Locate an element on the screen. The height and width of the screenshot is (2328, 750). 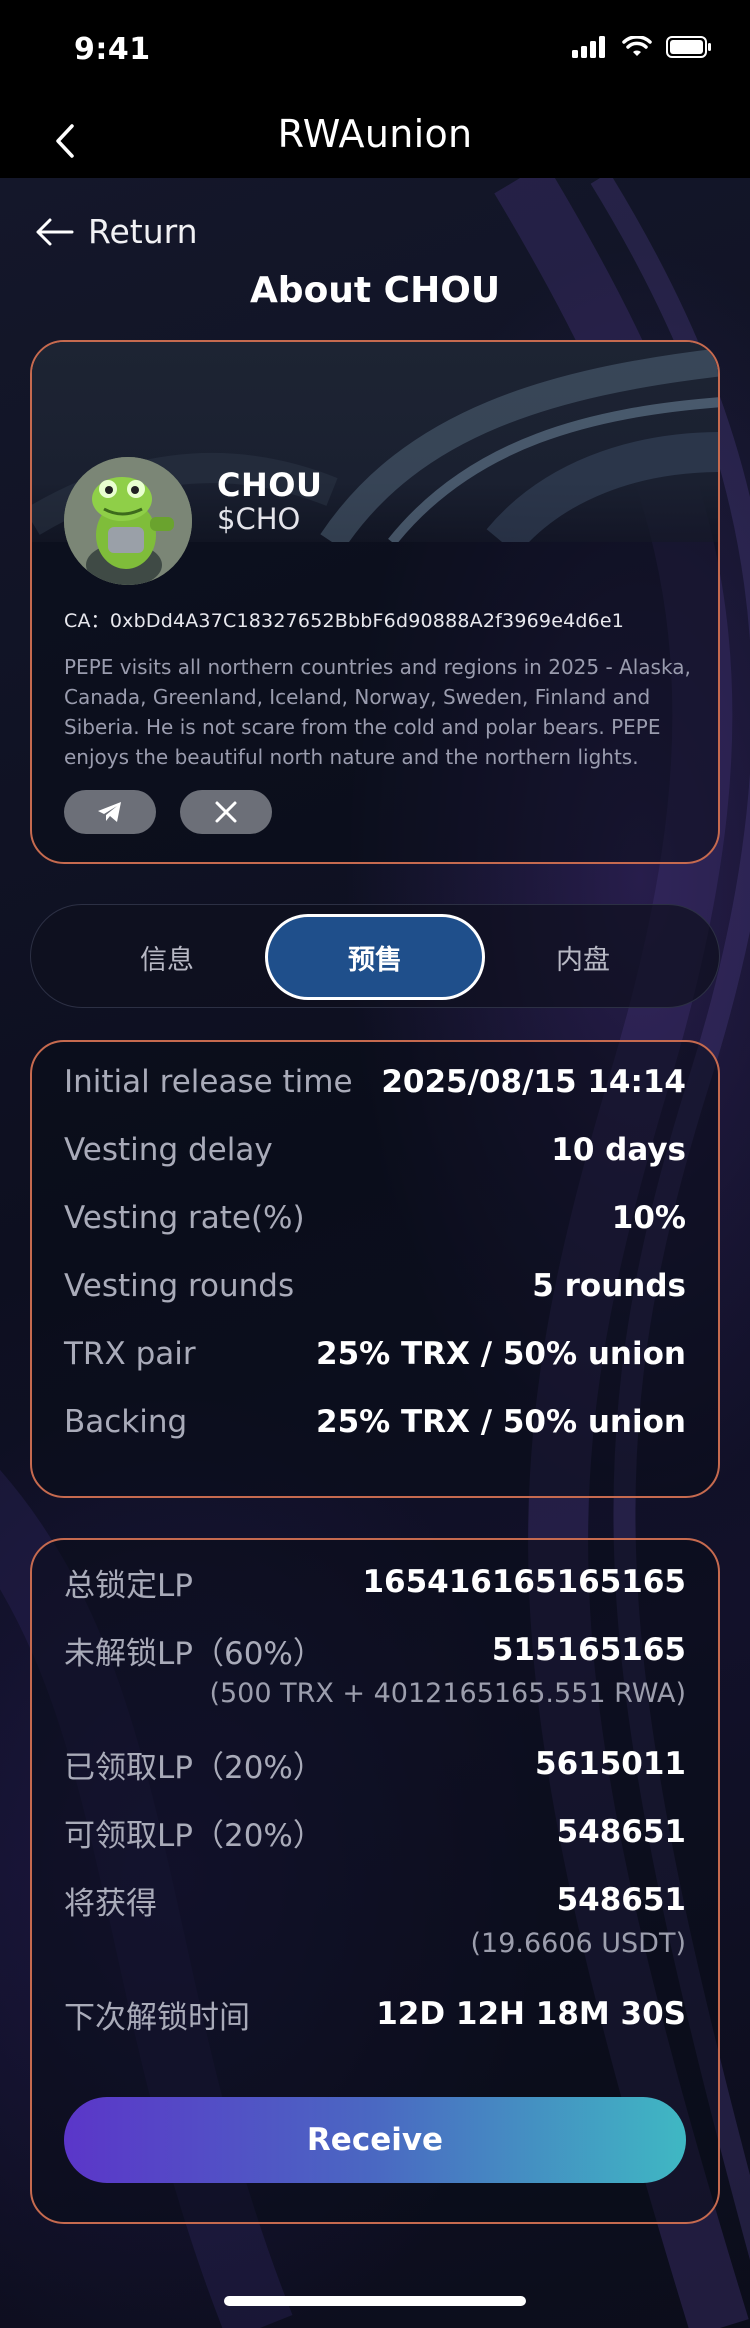
lp-receive-usdt: (19.6606 USDT) is located at coordinates (578, 1943).